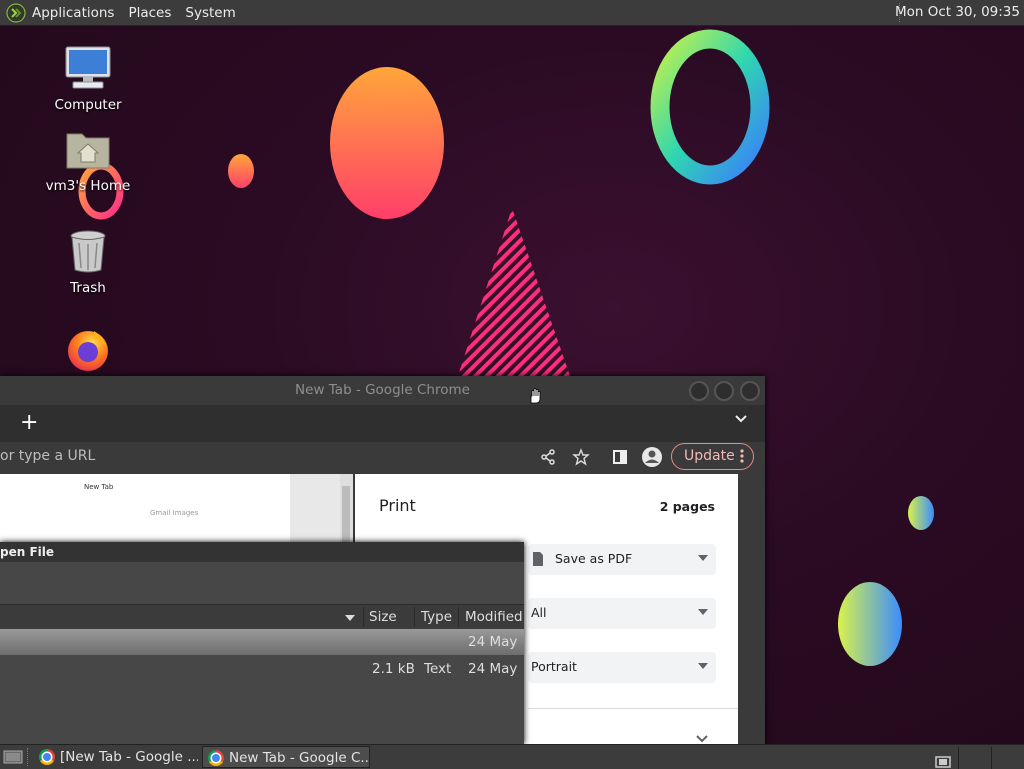 The height and width of the screenshot is (769, 1024). I want to click on menu-applications: Applications, so click(73, 13).